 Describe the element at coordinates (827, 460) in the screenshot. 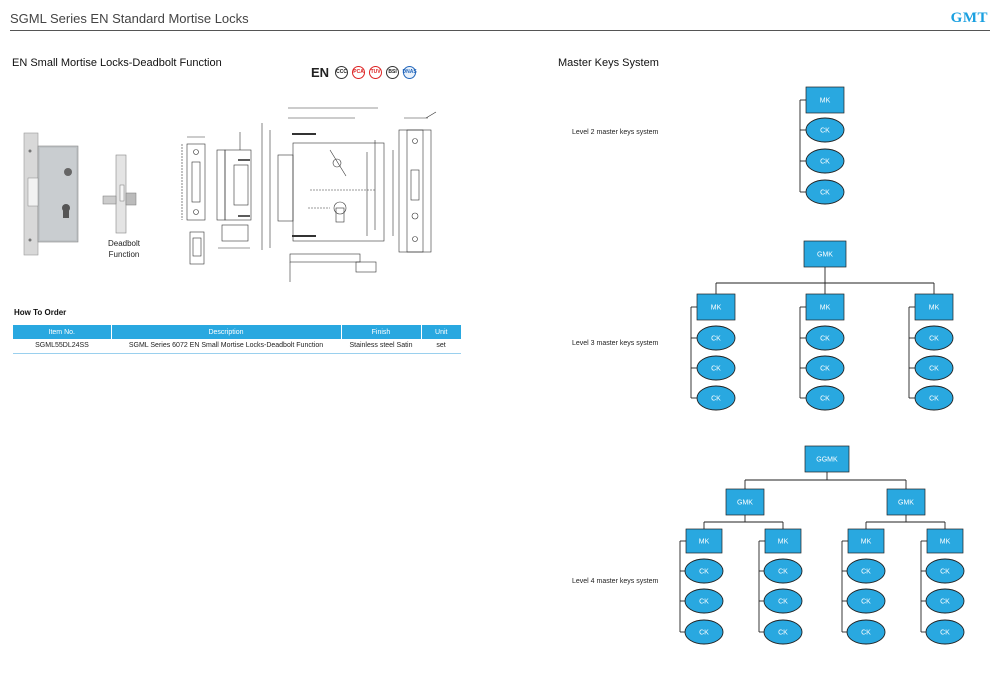

I see `ggmk-label: GGMK` at that location.